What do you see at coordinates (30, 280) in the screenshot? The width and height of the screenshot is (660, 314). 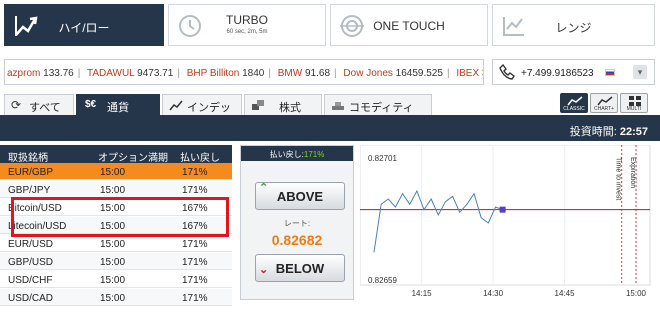 I see `row-asset: USD/CHF` at bounding box center [30, 280].